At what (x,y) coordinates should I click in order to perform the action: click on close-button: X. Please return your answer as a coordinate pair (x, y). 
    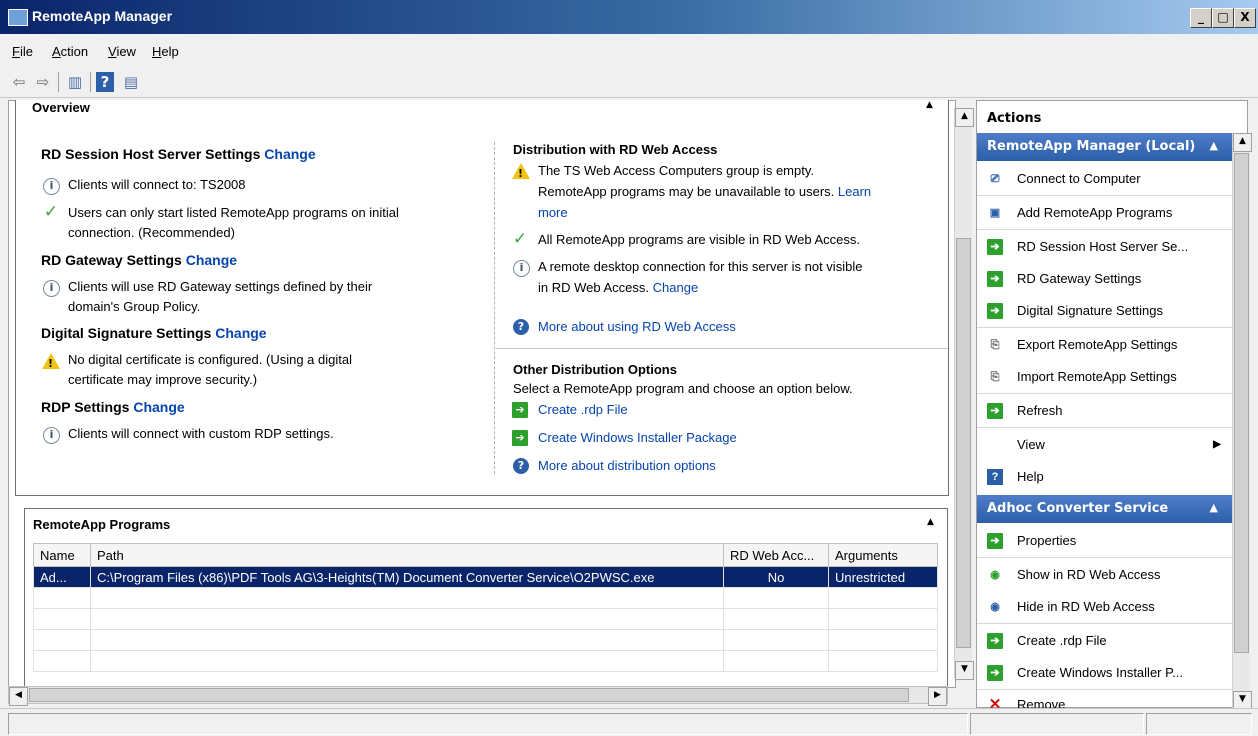
    Looking at the image, I should click on (1245, 18).